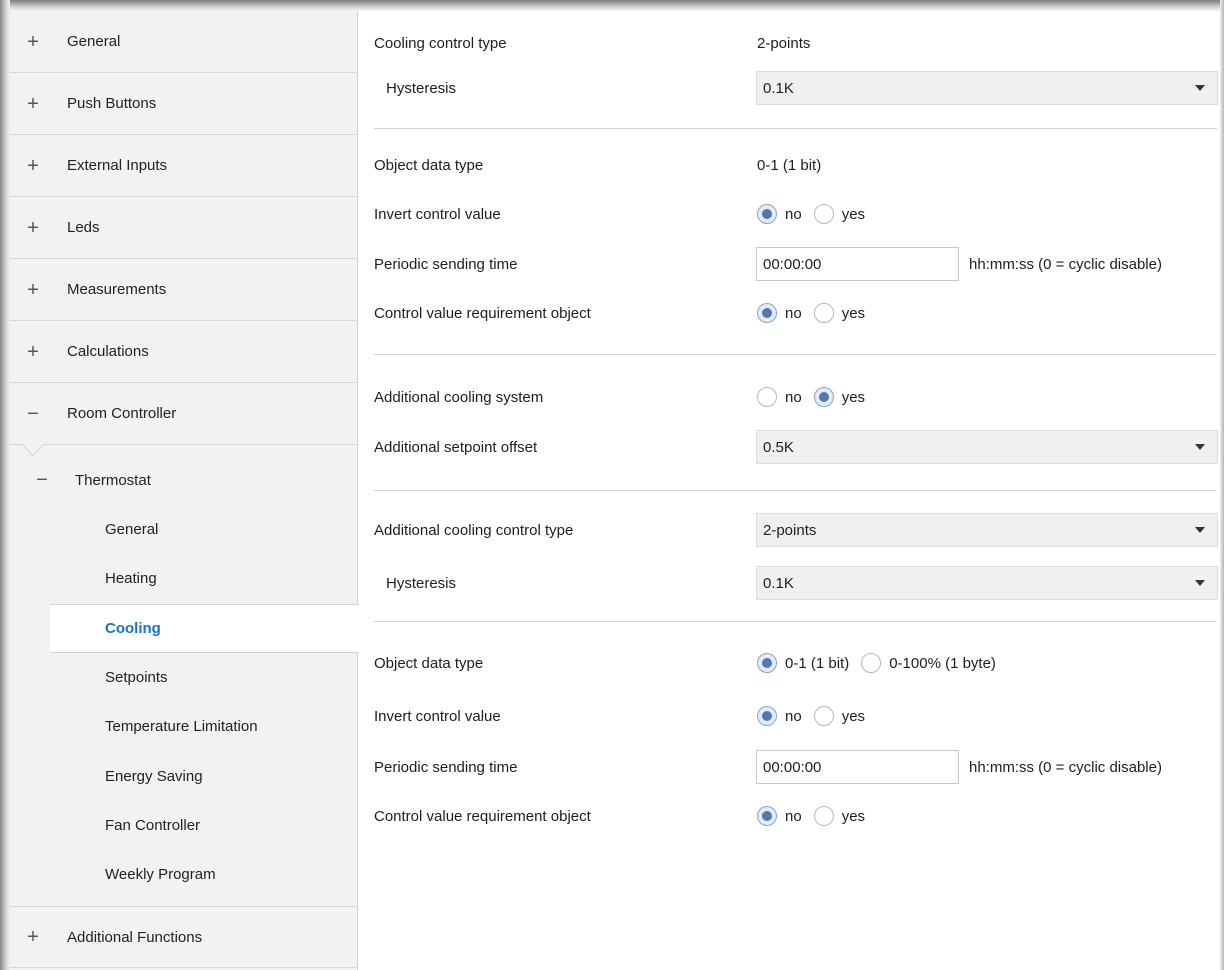  Describe the element at coordinates (184, 825) in the screenshot. I see `sidebar-item-fan-controller: Fan Controller` at that location.